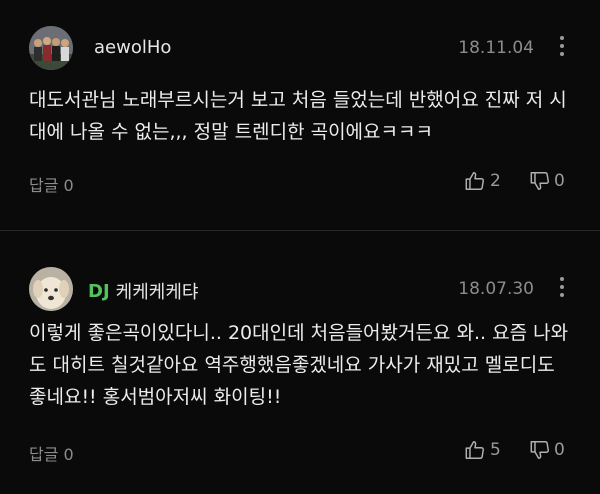  What do you see at coordinates (495, 181) in the screenshot?
I see `like-count: 2` at bounding box center [495, 181].